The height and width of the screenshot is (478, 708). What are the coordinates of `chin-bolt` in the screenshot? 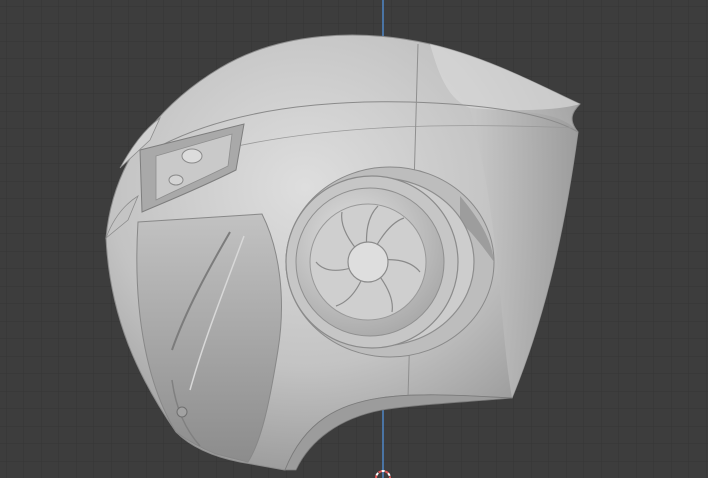 It's located at (182, 412).